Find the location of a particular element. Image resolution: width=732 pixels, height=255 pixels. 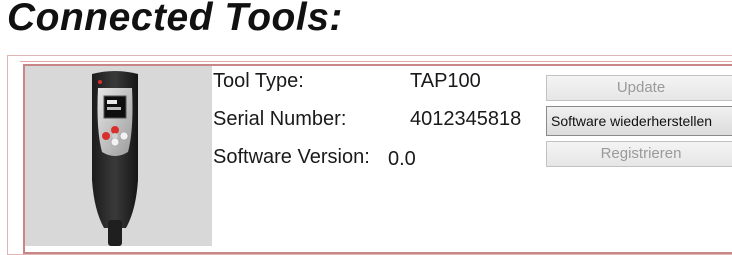

software-version-label: Software Version: is located at coordinates (291, 157).